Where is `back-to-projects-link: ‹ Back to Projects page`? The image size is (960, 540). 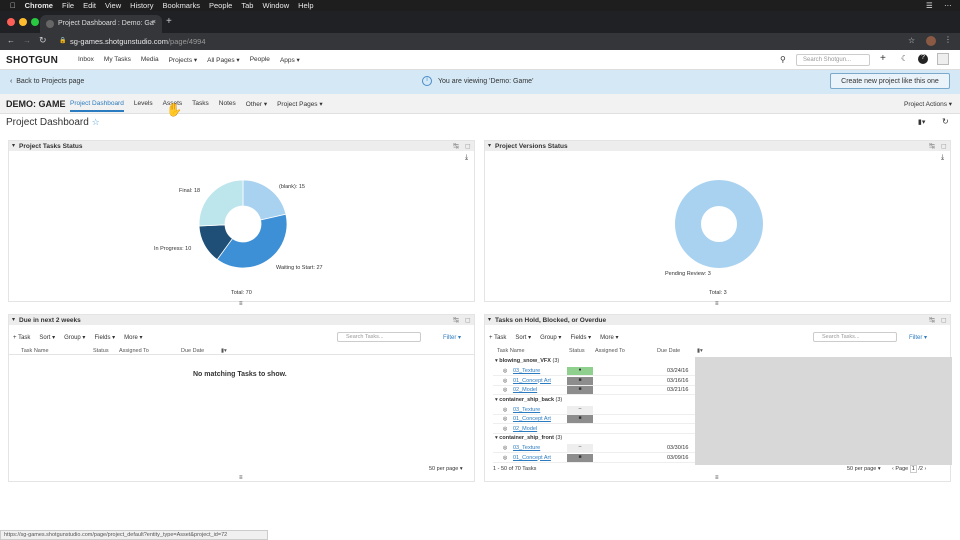 back-to-projects-link: ‹ Back to Projects page is located at coordinates (47, 81).